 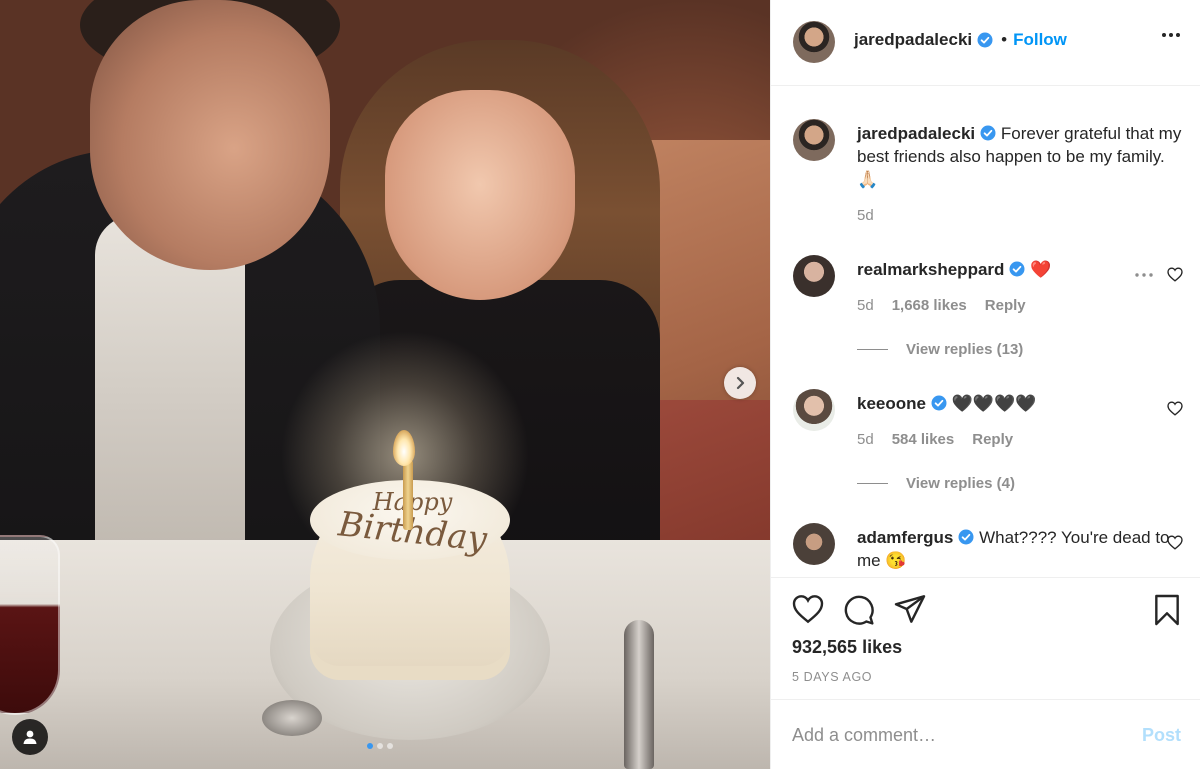 What do you see at coordinates (965, 349) in the screenshot?
I see `view-replies-label: View replies (13)` at bounding box center [965, 349].